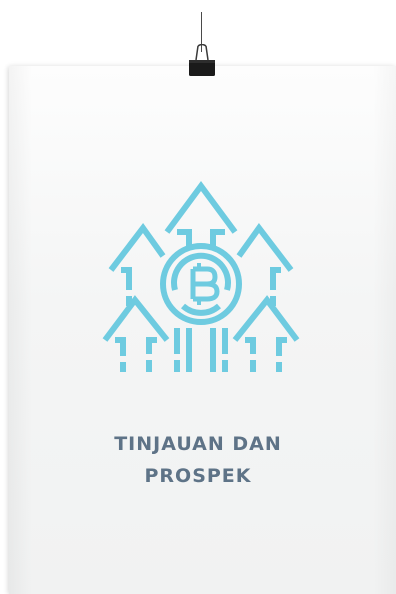 Image resolution: width=396 pixels, height=594 pixels. Describe the element at coordinates (198, 476) in the screenshot. I see `poster-title-line2: PROSPEK` at that location.